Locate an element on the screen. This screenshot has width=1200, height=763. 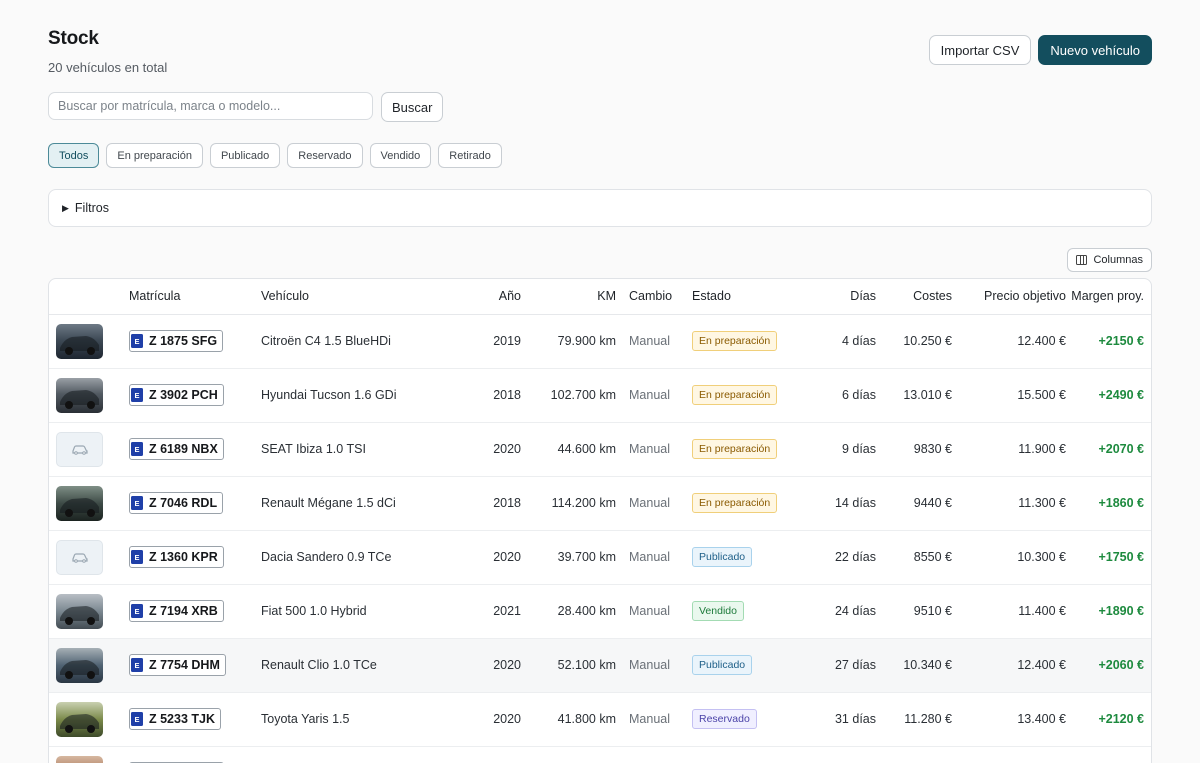
caret-right-icon: ▶ is located at coordinates (65, 207).